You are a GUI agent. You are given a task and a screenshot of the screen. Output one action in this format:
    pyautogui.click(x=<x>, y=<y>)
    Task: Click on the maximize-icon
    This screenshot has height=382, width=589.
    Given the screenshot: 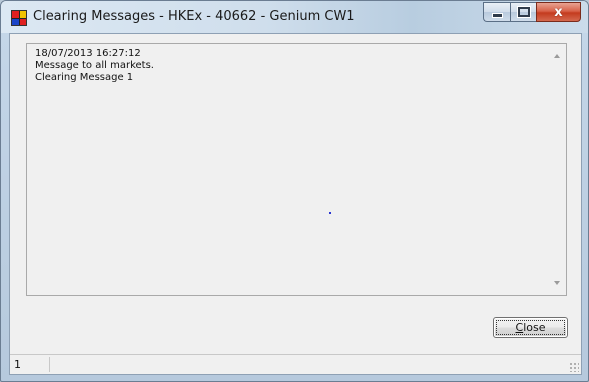 What is the action you would take?
    pyautogui.click(x=523, y=12)
    